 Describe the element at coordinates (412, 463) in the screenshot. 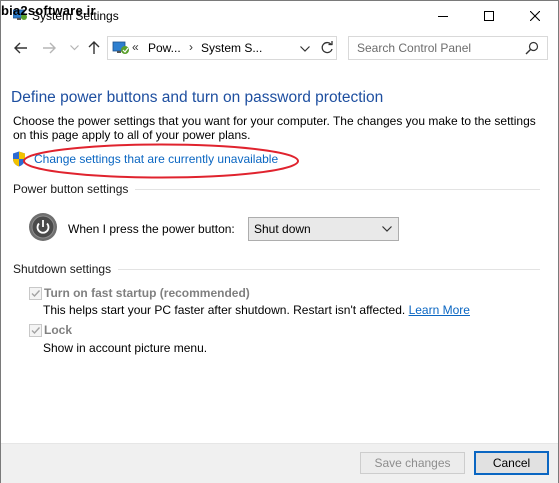

I see `save-changes-button: Save changes` at that location.